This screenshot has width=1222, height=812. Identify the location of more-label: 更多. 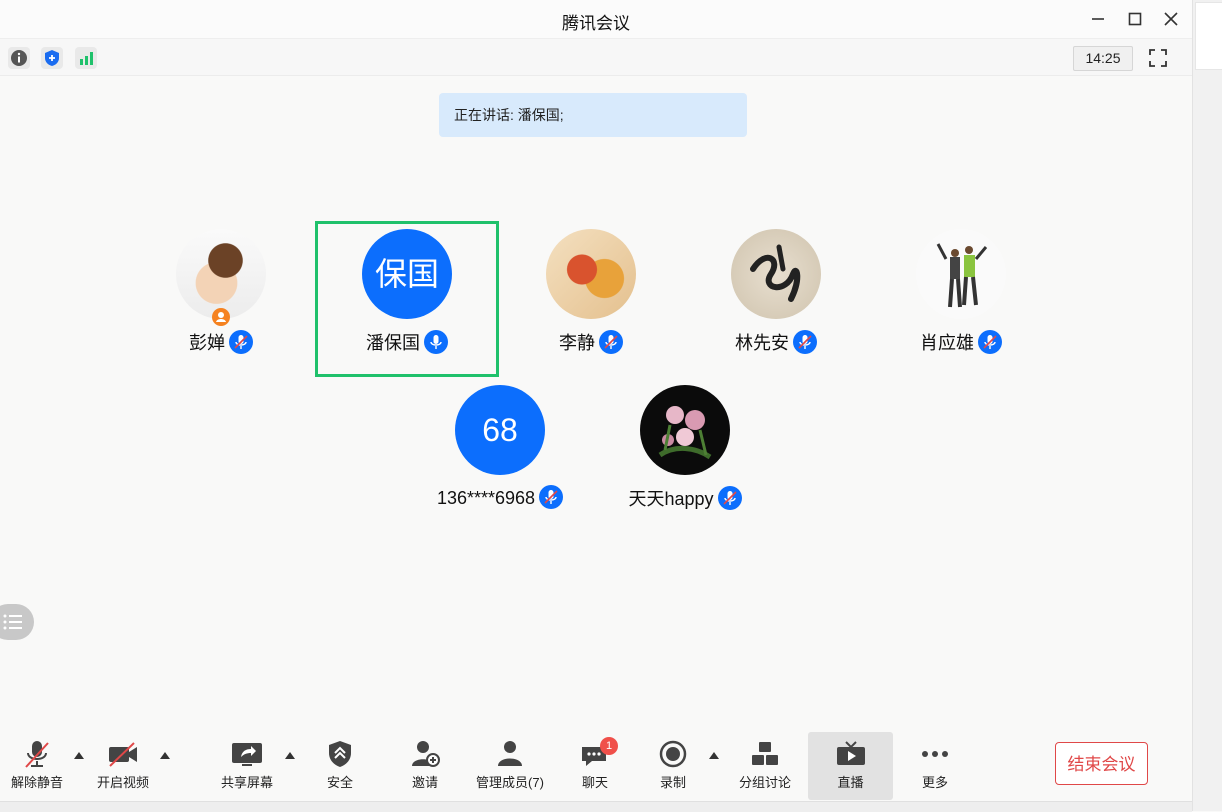
(934, 782).